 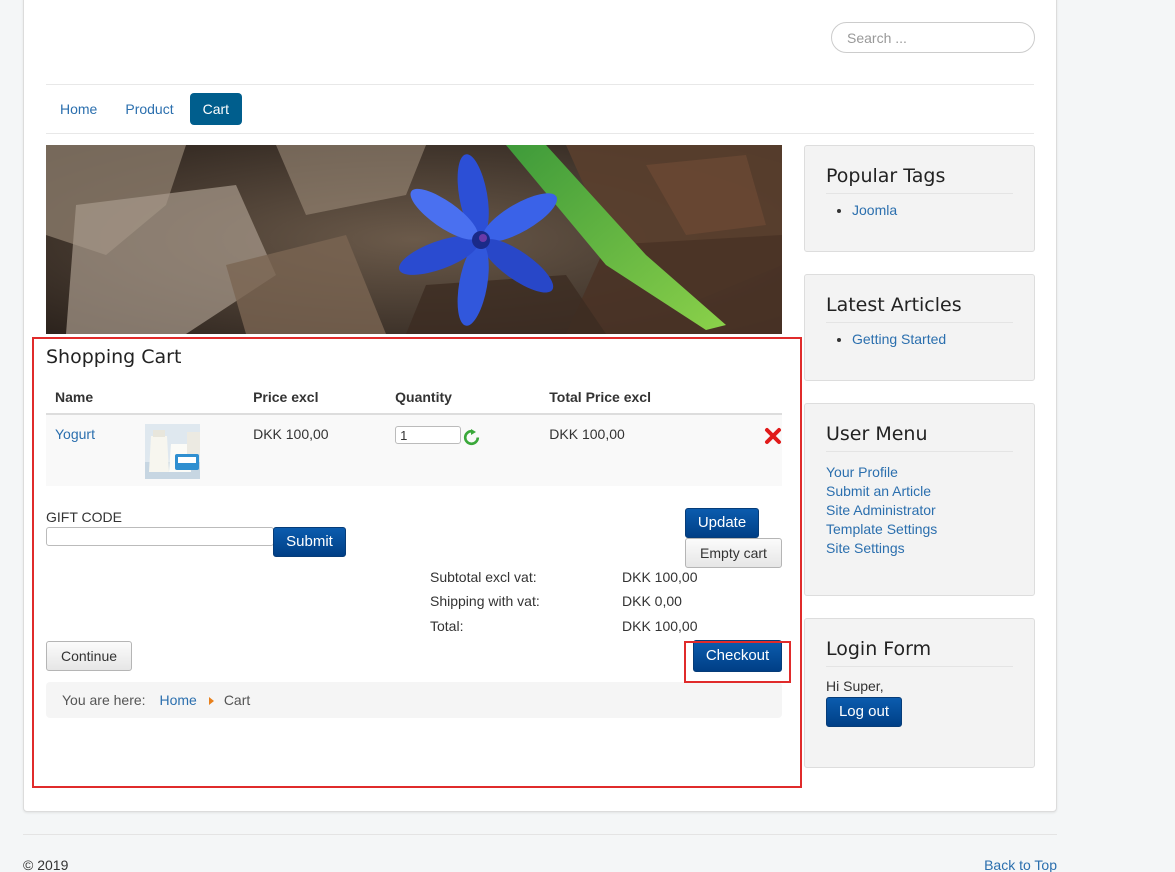 I want to click on main-nav: Home Product Cart, so click(x=144, y=109).